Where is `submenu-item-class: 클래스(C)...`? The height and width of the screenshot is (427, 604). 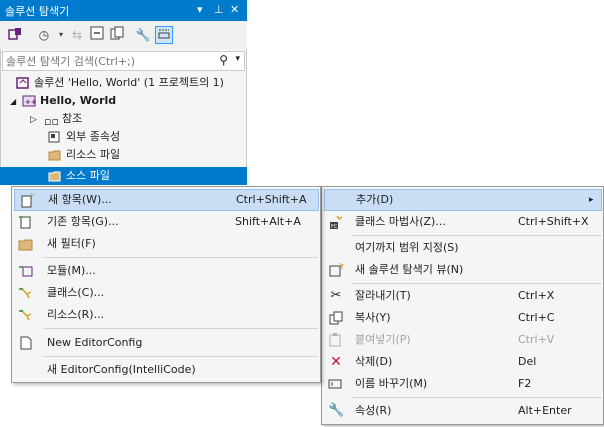
submenu-item-class: 클래스(C)... is located at coordinates (166, 293).